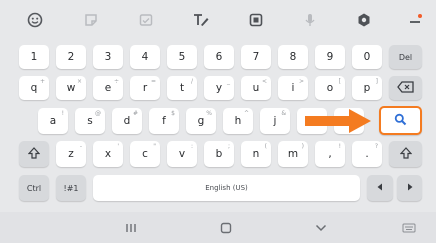  What do you see at coordinates (256, 57) in the screenshot?
I see `key-7: 7` at bounding box center [256, 57].